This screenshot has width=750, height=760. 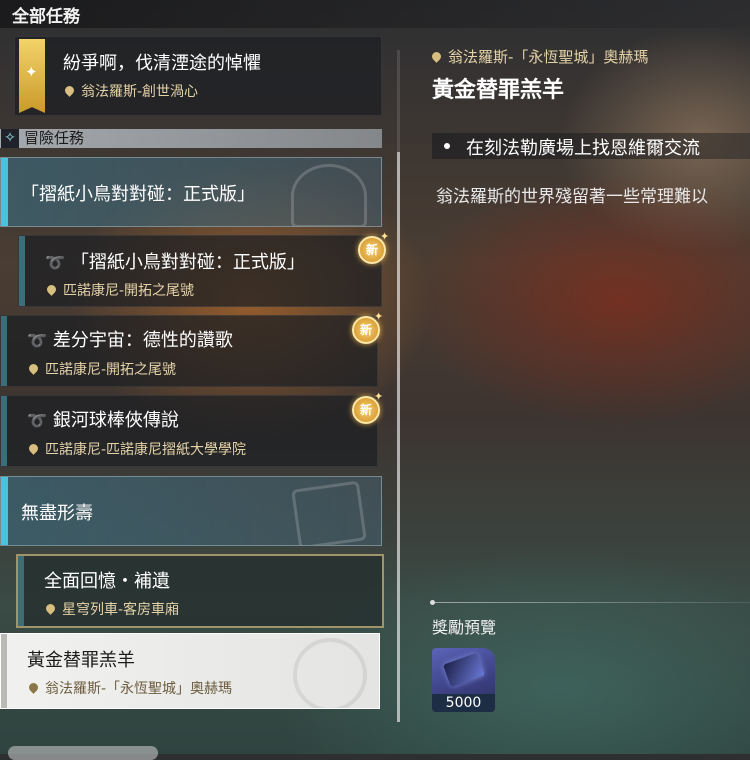 I want to click on quest-location: 星穹列車-客房車廂, so click(x=111, y=609).